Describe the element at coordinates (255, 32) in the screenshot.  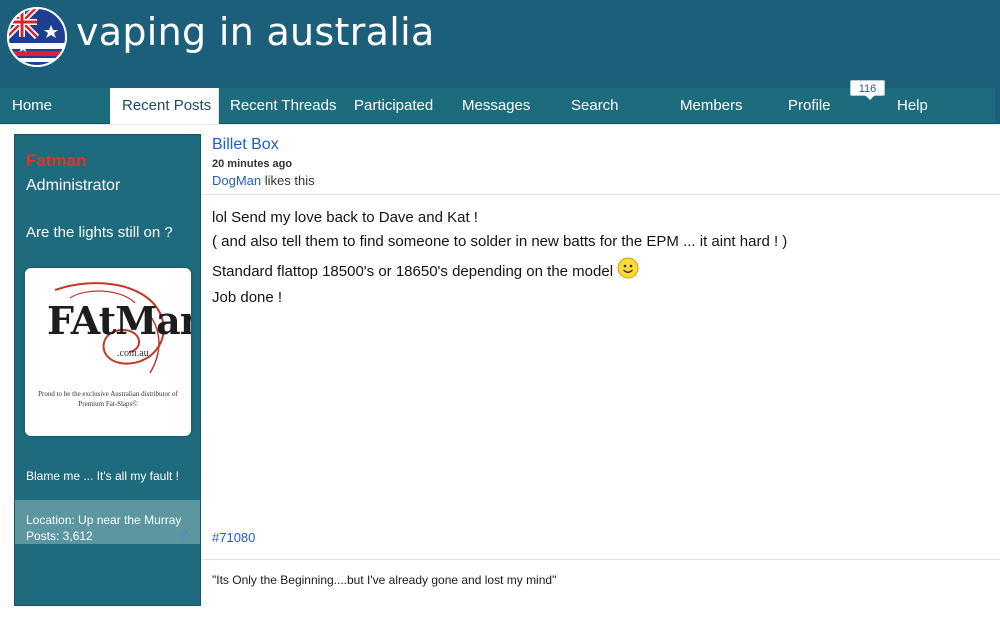
I see `site-title: vaping in australia` at that location.